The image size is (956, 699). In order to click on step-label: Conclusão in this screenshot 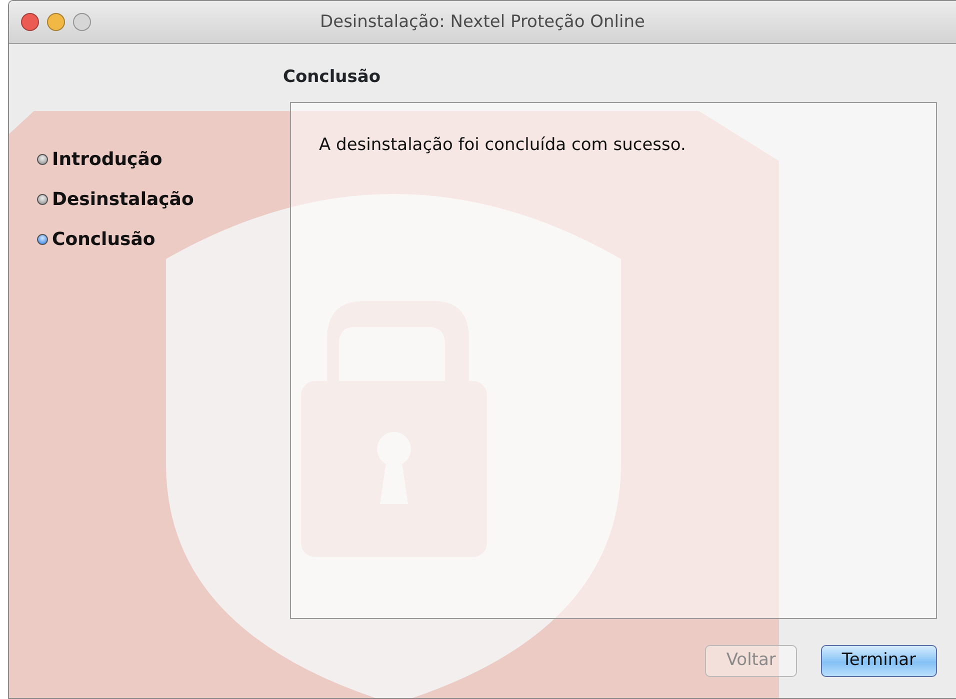, I will do `click(104, 240)`.